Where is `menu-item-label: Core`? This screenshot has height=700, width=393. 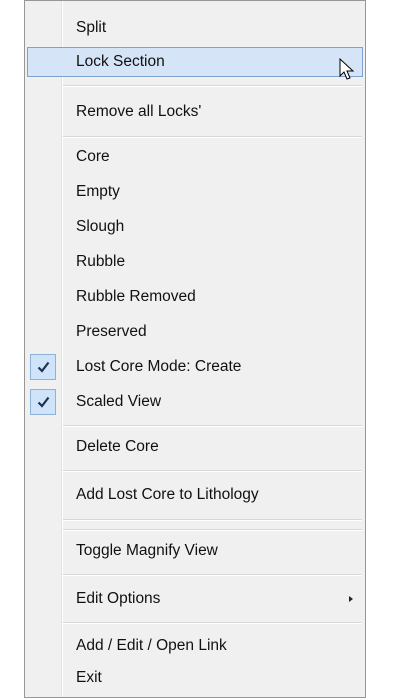 menu-item-label: Core is located at coordinates (93, 156).